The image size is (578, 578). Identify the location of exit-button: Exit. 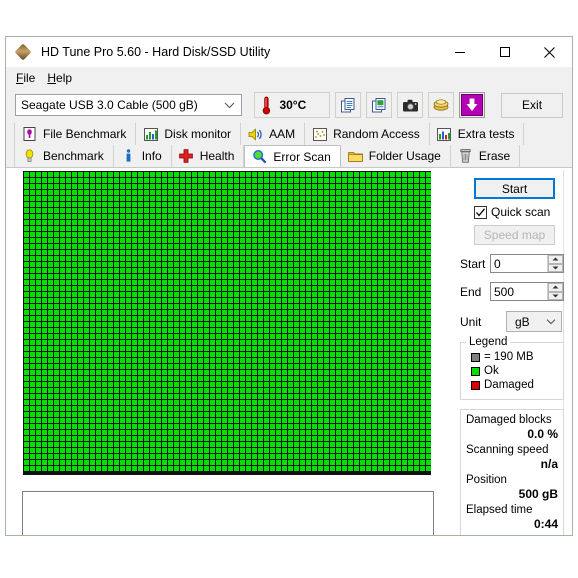
(532, 105).